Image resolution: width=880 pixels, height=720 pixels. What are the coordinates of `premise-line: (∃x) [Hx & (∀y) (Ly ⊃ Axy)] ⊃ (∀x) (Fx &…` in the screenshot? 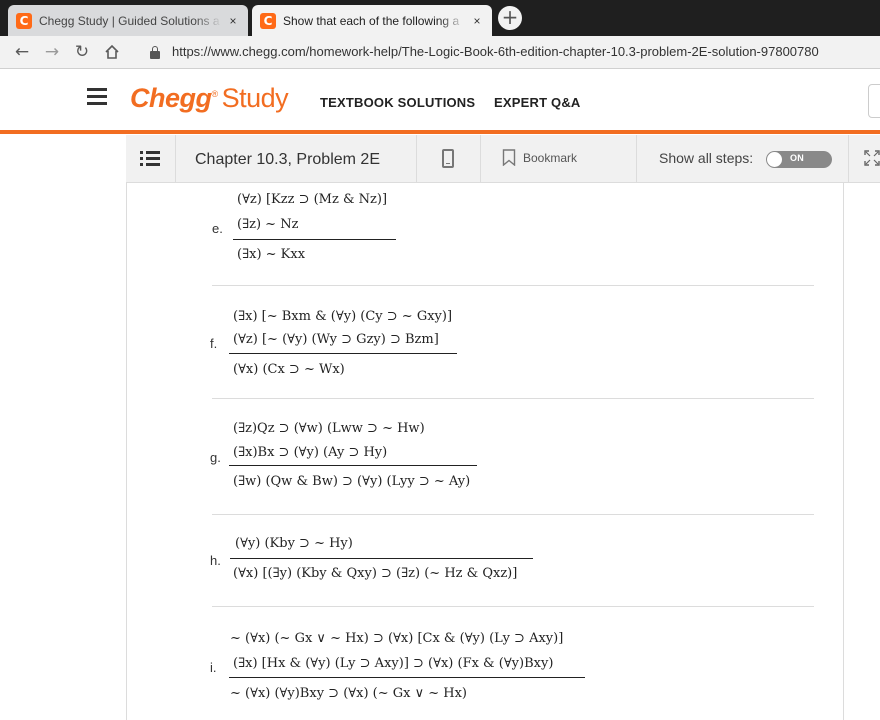 It's located at (393, 663).